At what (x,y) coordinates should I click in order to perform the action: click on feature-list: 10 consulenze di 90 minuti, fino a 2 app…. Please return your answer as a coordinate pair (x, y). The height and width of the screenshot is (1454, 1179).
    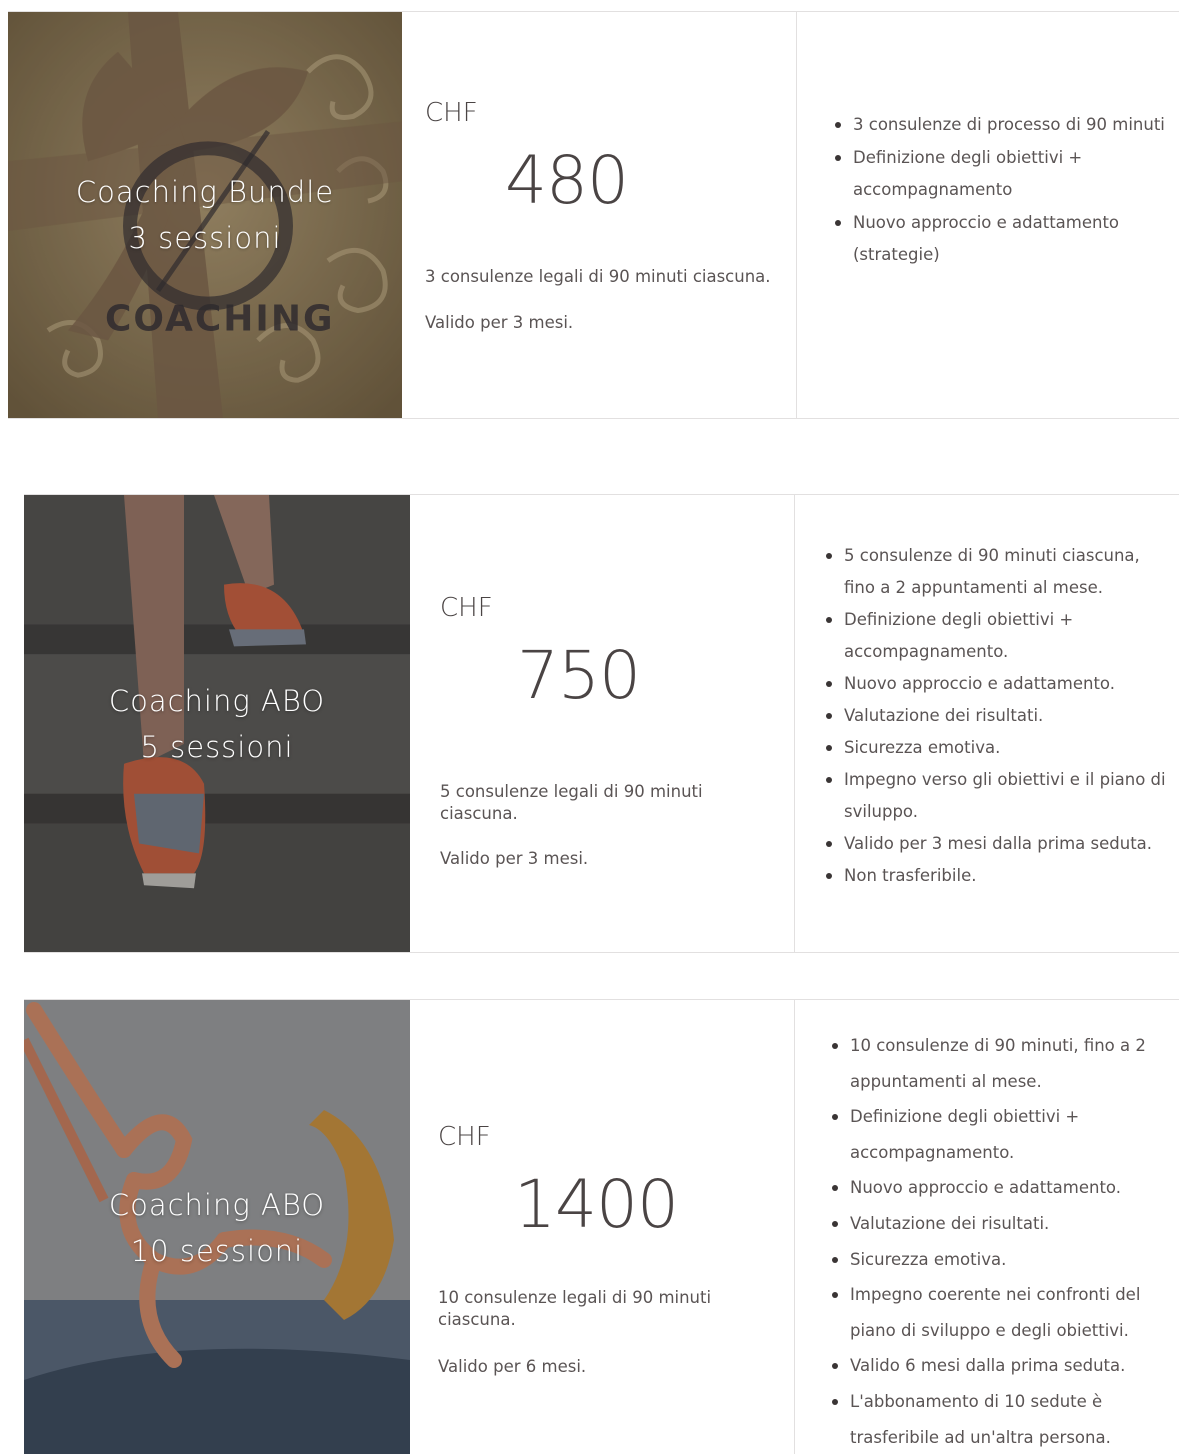
    Looking at the image, I should click on (1003, 1241).